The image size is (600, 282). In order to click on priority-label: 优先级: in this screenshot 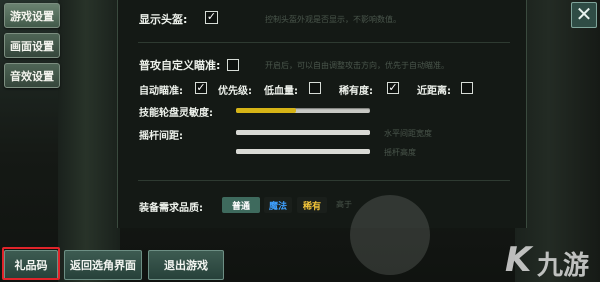, I will do `click(235, 91)`.